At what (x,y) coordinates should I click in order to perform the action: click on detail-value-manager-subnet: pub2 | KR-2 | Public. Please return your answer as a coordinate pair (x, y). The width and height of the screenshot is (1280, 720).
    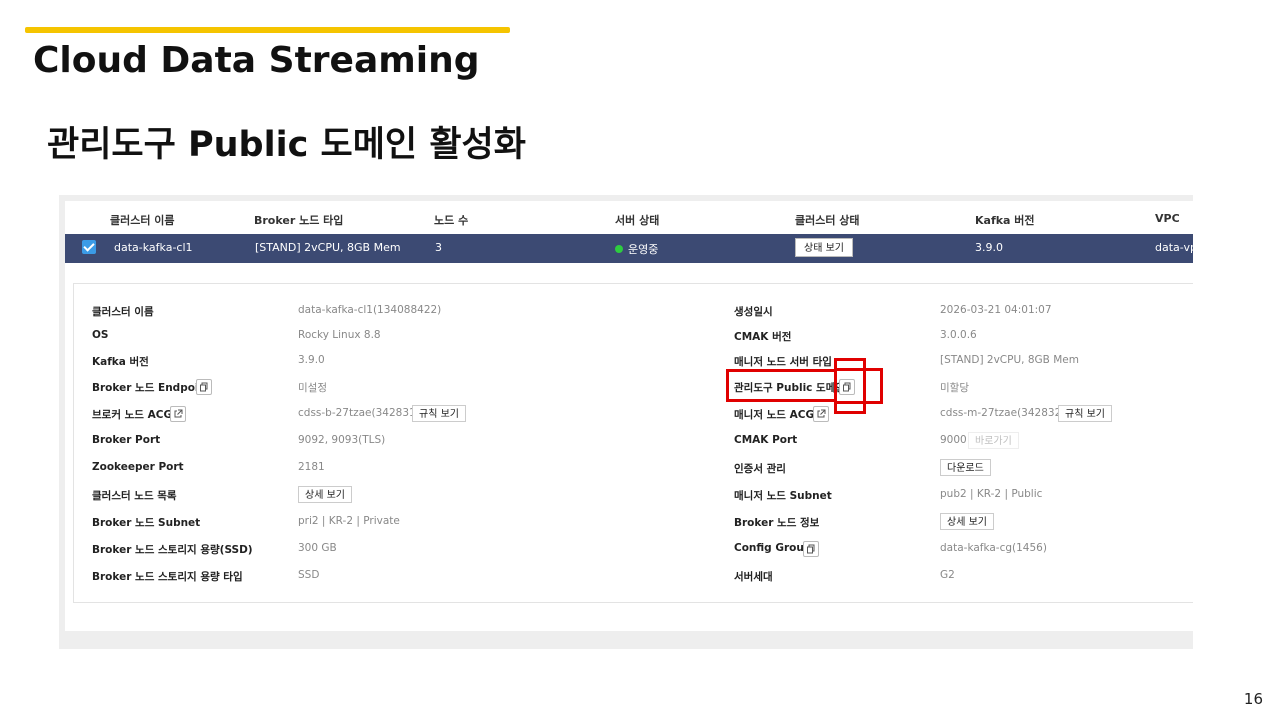
    Looking at the image, I should click on (991, 494).